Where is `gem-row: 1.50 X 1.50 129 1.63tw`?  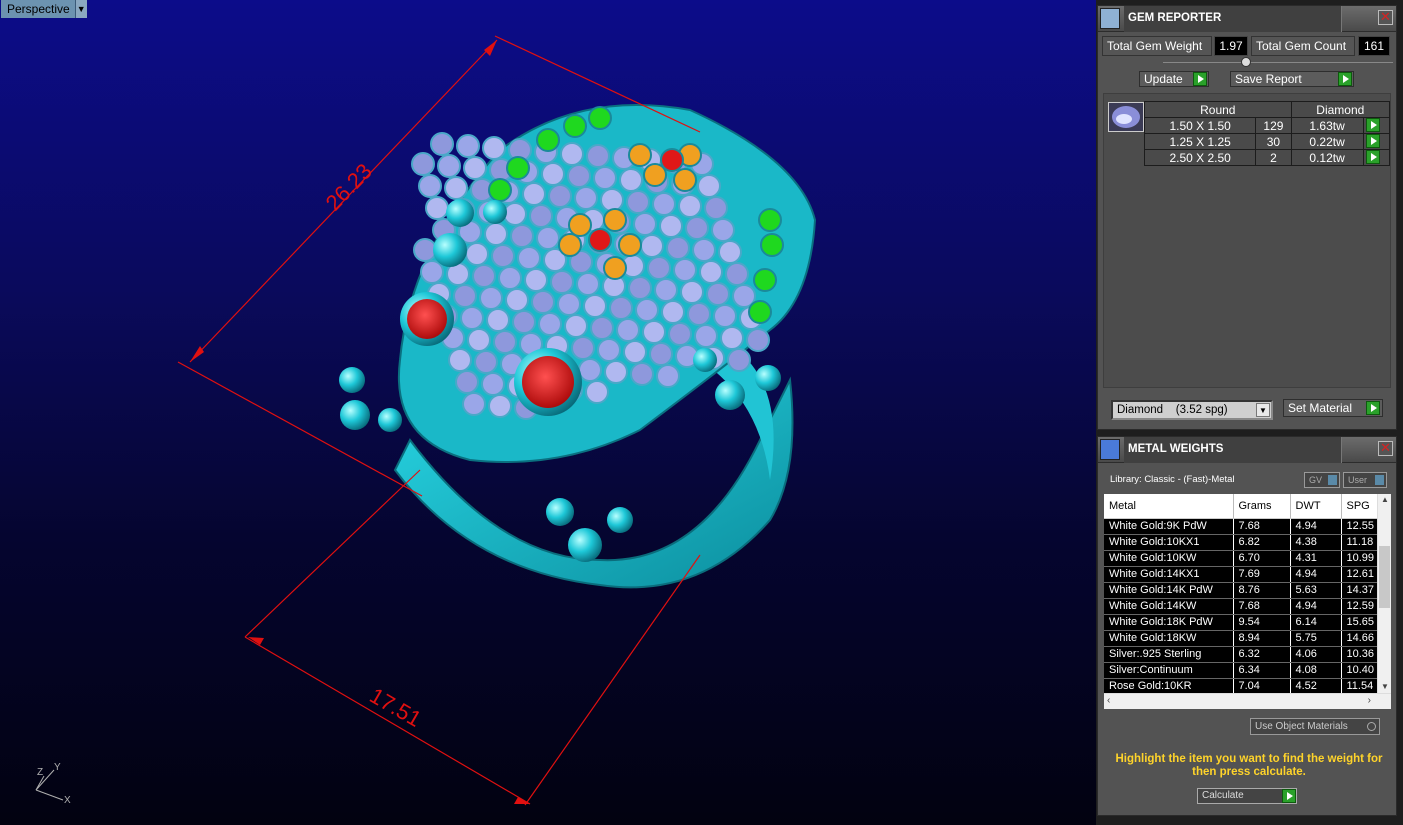 gem-row: 1.50 X 1.50 129 1.63tw is located at coordinates (1267, 125).